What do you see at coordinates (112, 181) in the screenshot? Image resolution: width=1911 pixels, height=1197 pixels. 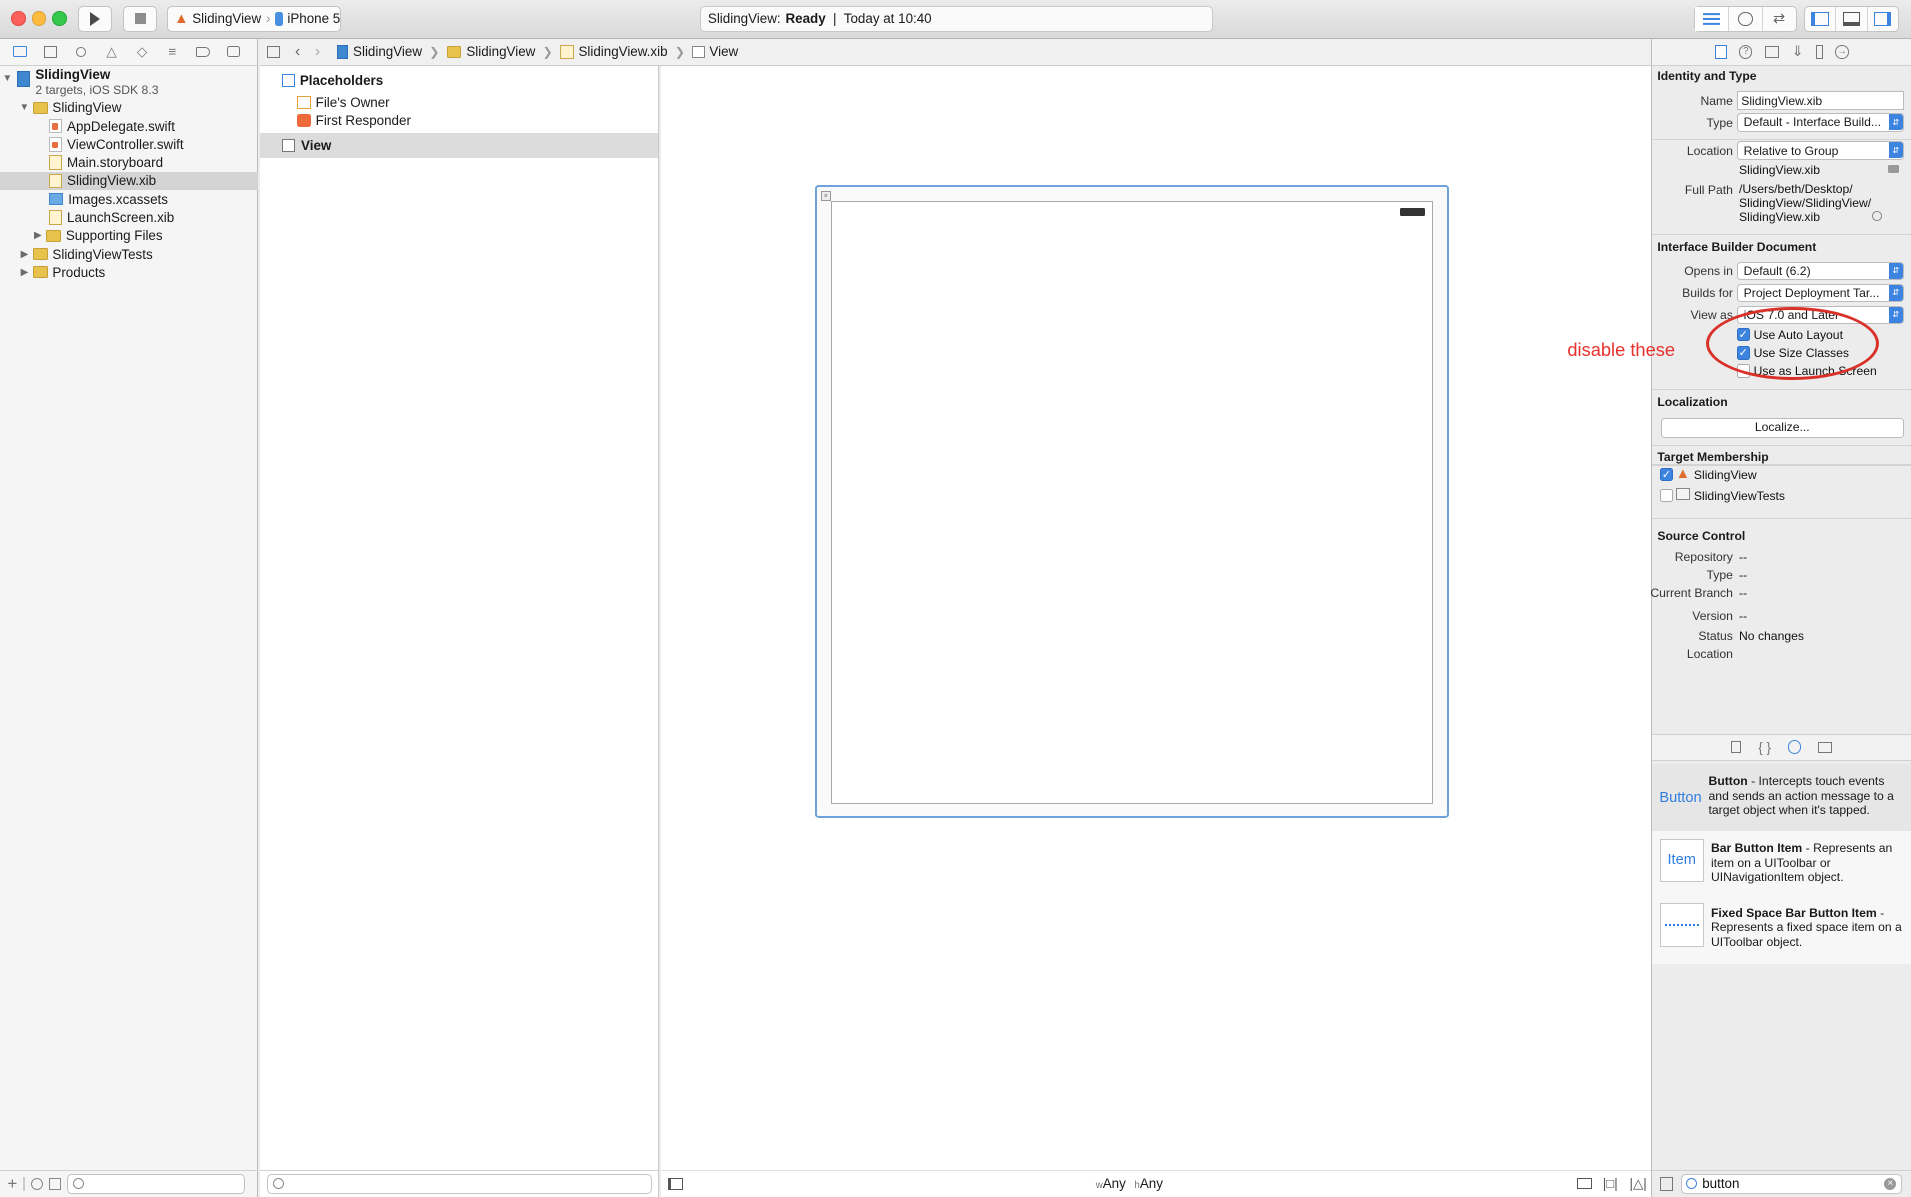 I see `tree-item-label: SlidingView.xib` at bounding box center [112, 181].